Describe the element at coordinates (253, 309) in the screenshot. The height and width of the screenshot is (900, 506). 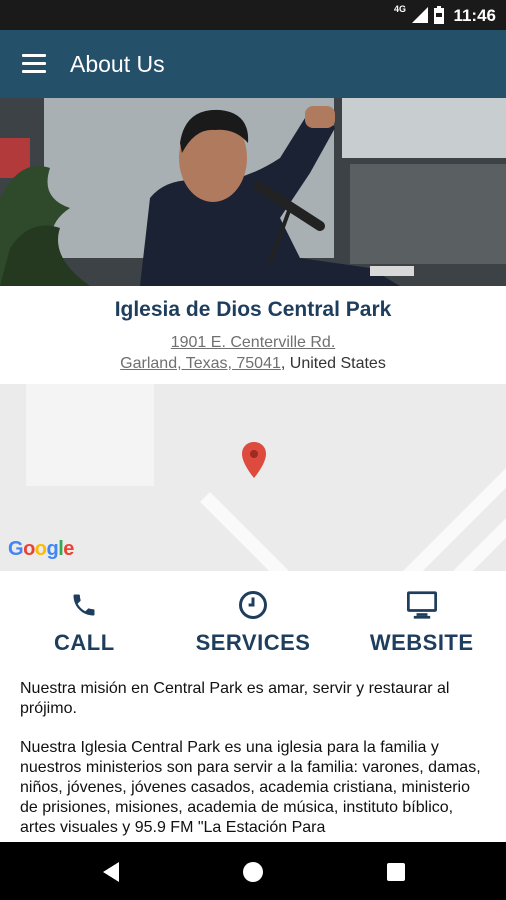
I see `church-name: Iglesia de Dios Central Park` at that location.